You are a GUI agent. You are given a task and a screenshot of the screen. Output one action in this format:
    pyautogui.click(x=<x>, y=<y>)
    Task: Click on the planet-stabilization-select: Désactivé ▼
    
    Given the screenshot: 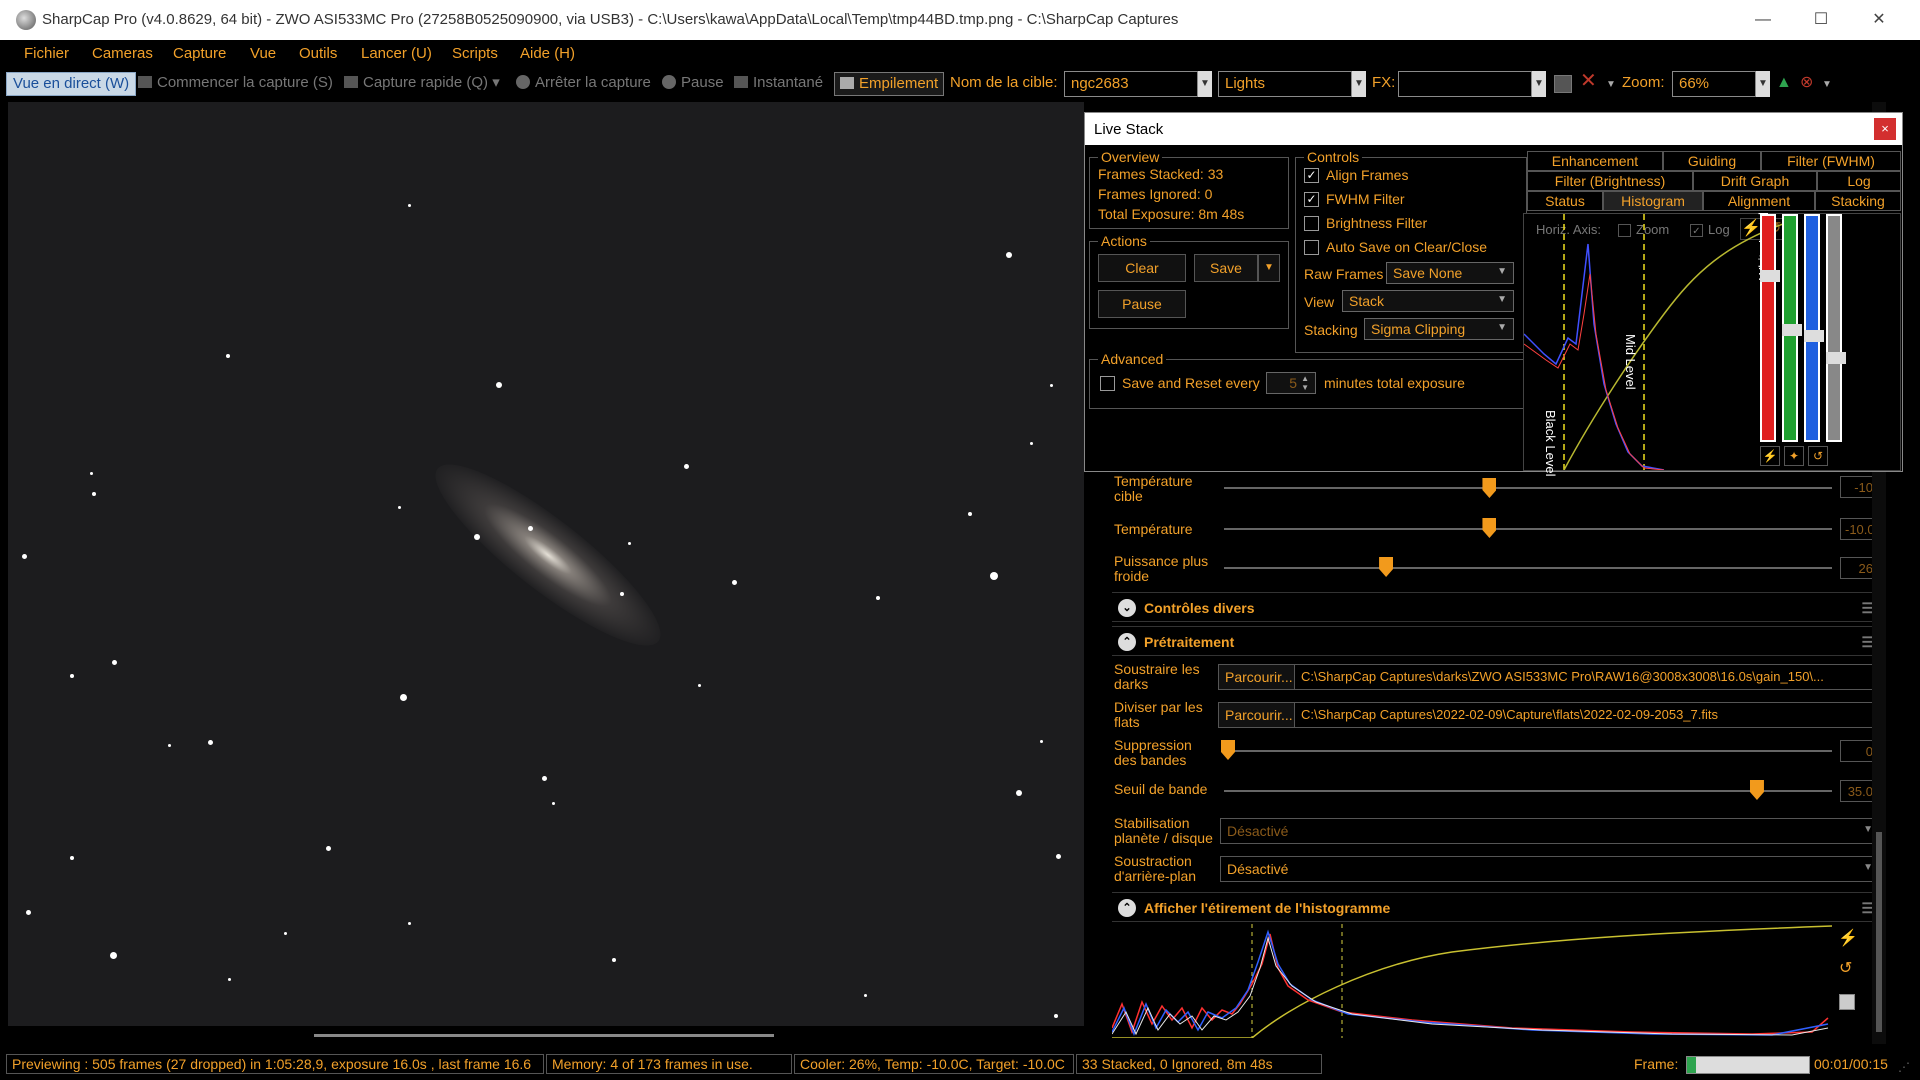 What is the action you would take?
    pyautogui.click(x=1550, y=831)
    